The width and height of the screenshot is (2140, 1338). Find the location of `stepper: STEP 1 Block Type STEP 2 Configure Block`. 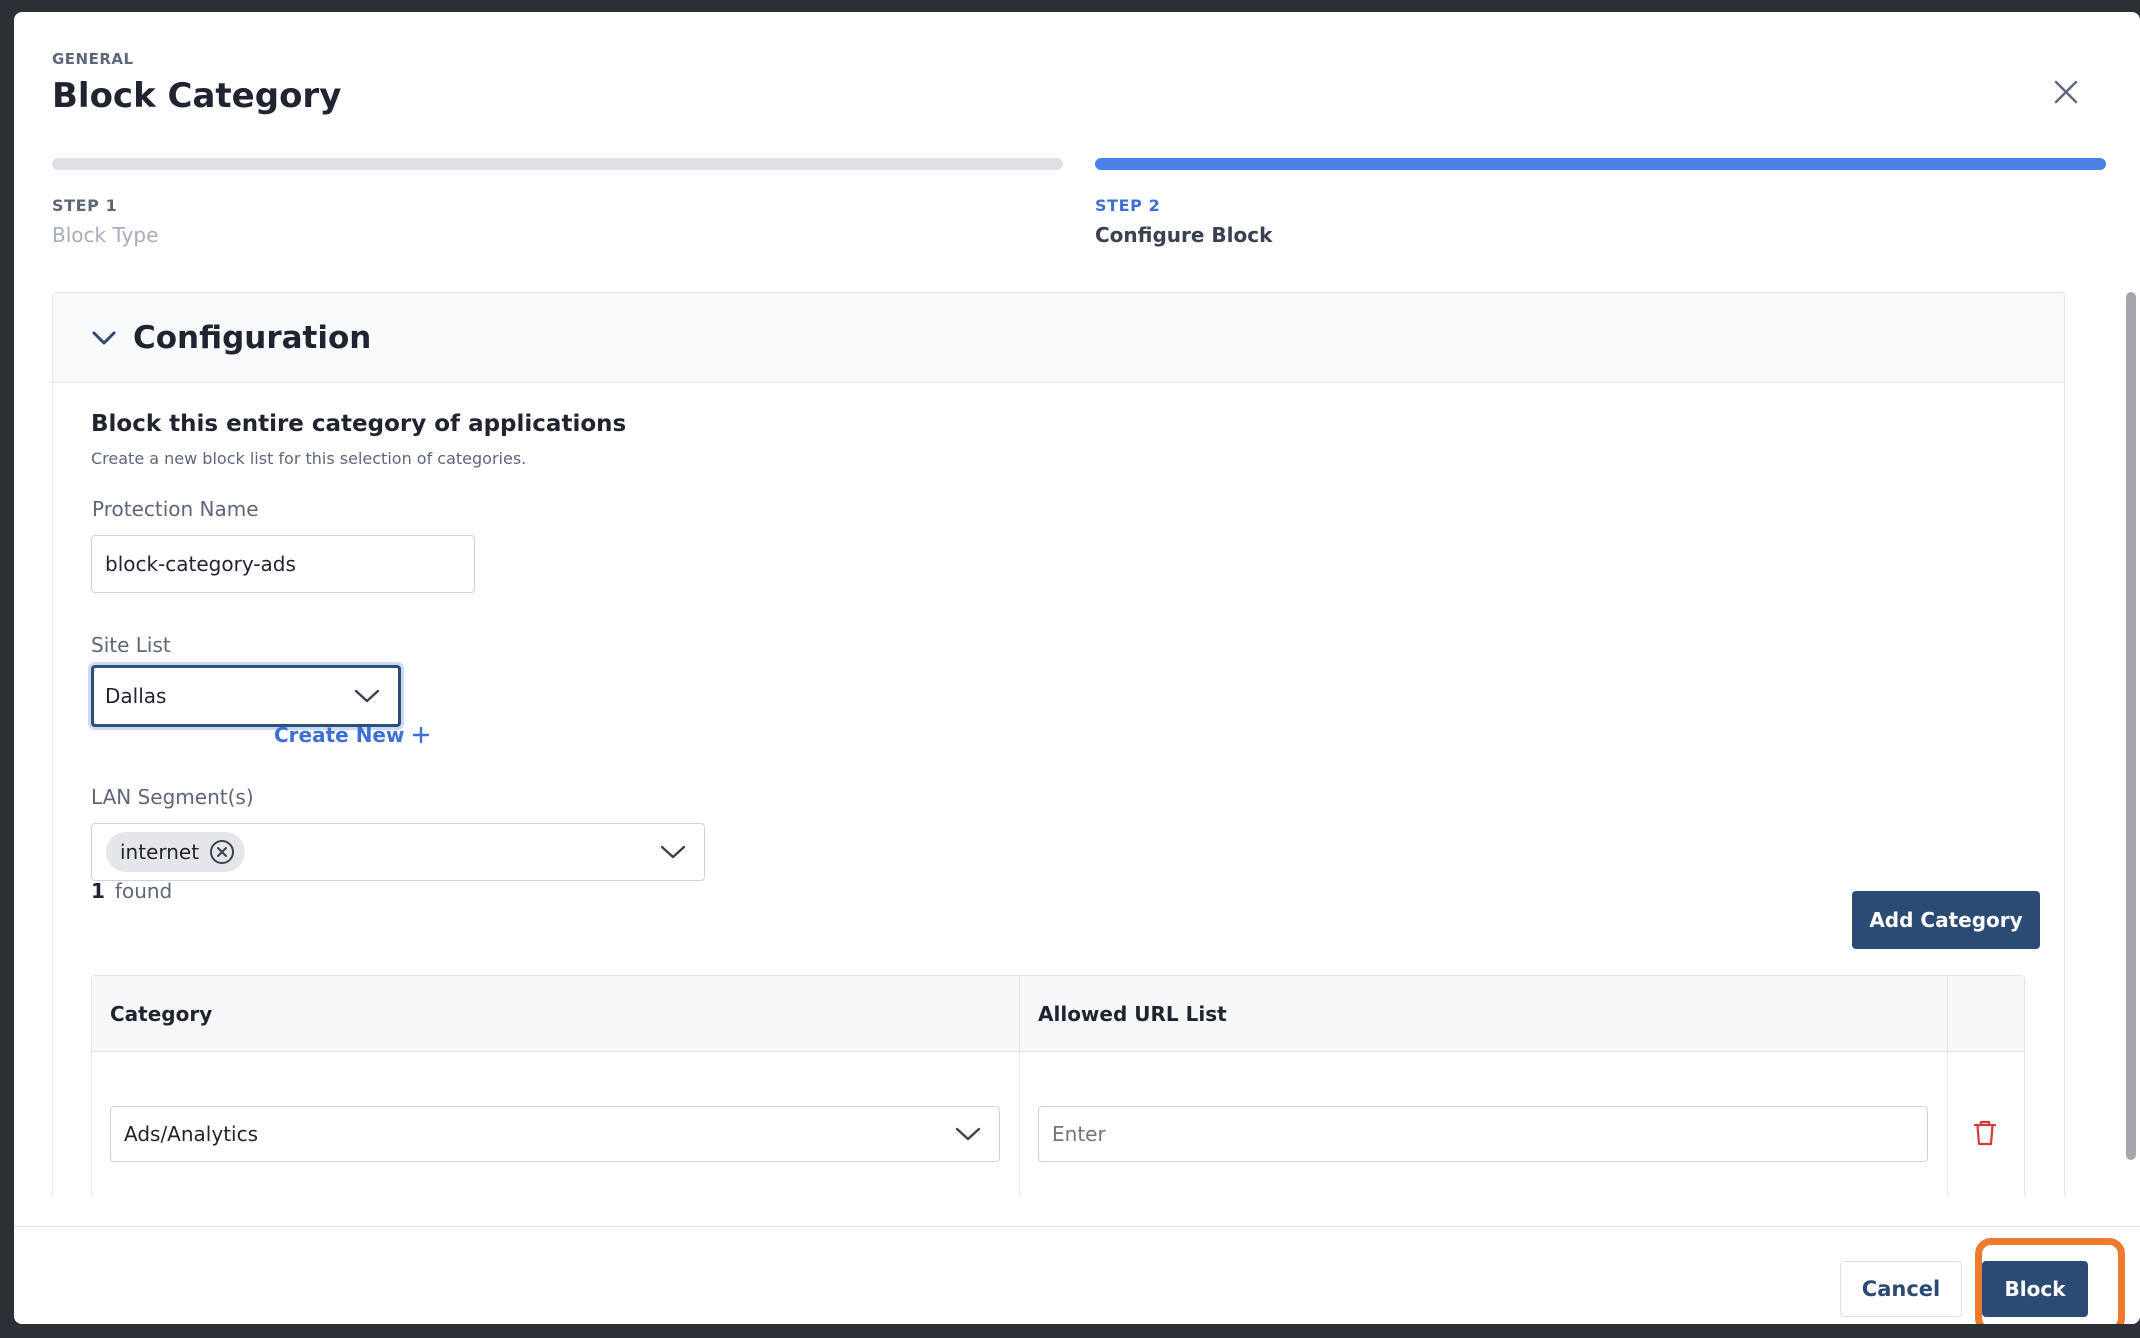

stepper: STEP 1 Block Type STEP 2 Configure Block is located at coordinates (1079, 208).